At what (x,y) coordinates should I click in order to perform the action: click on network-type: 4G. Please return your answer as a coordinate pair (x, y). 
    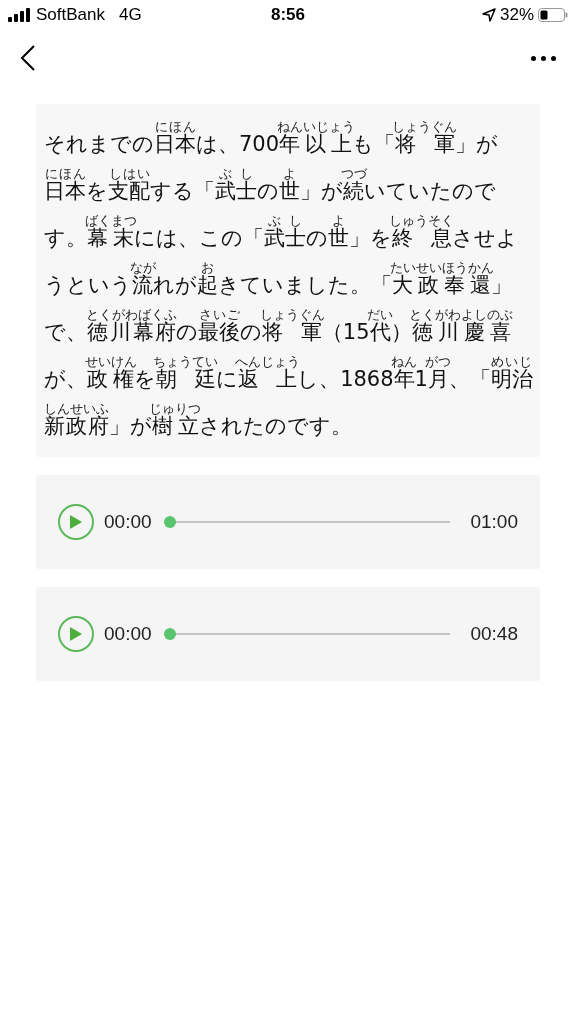
    Looking at the image, I should click on (130, 15).